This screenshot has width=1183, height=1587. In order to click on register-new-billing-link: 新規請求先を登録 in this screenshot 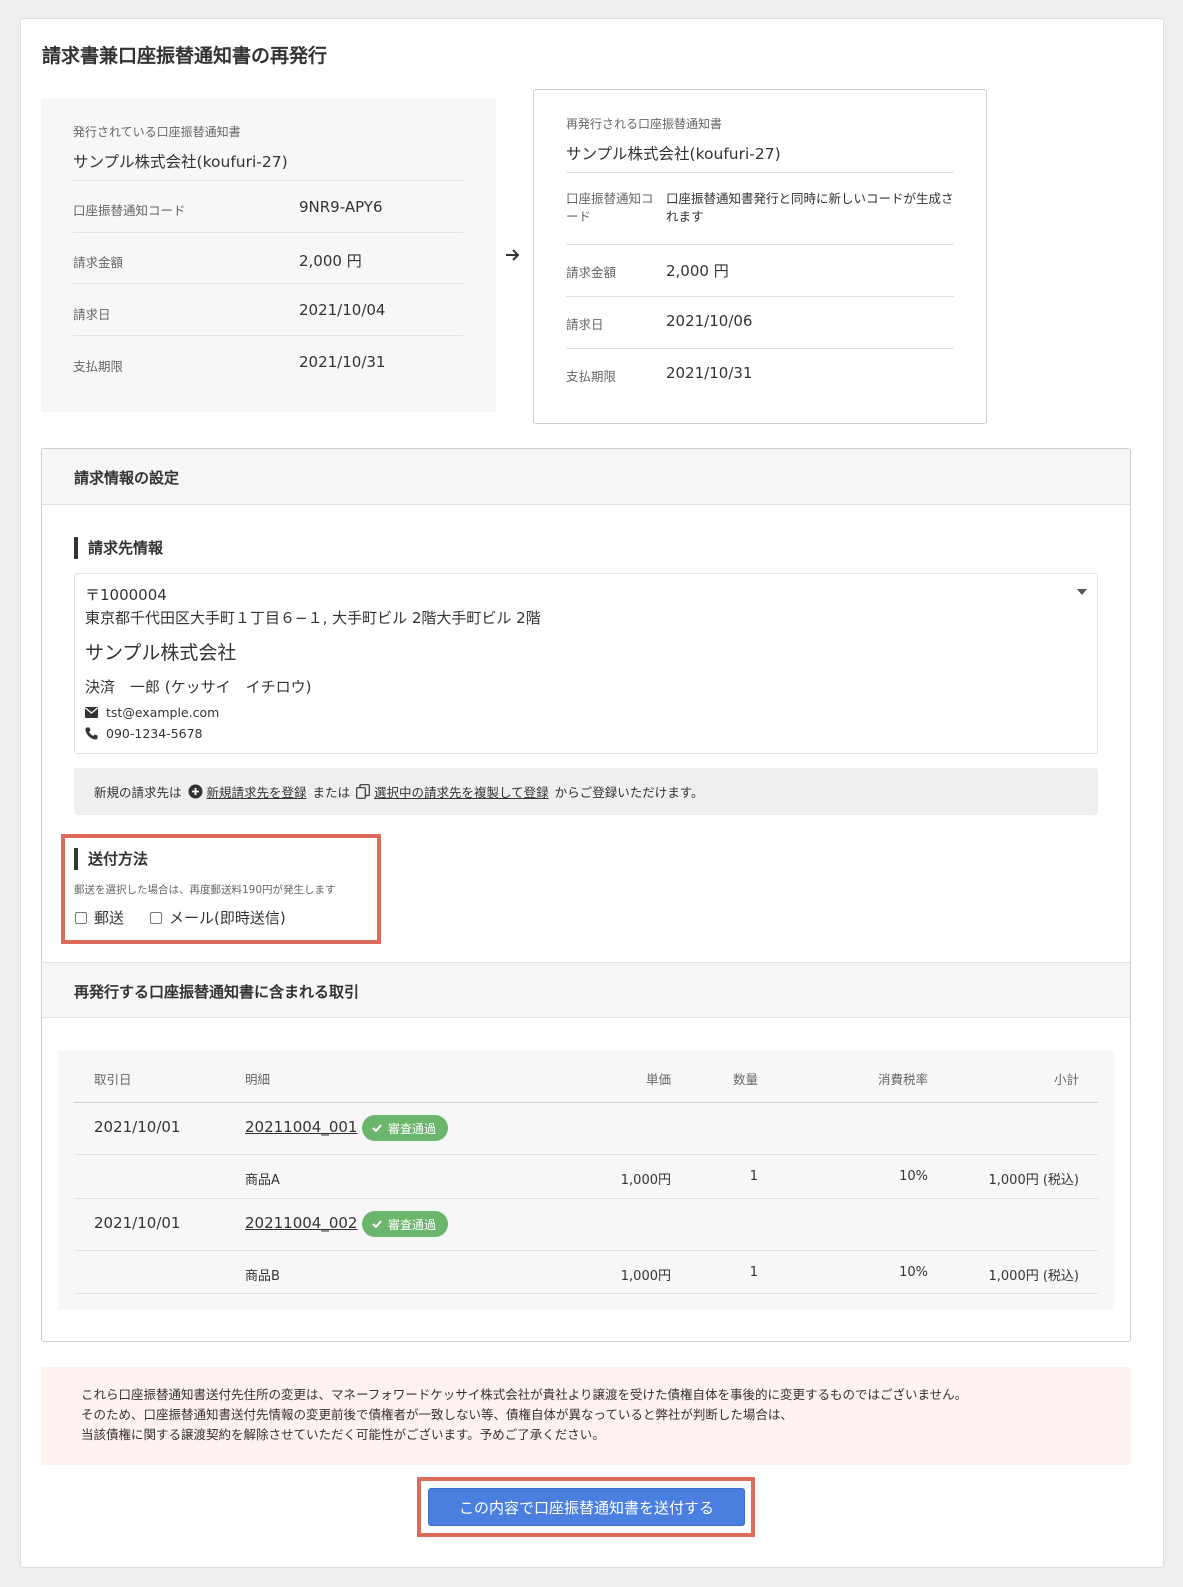, I will do `click(257, 791)`.